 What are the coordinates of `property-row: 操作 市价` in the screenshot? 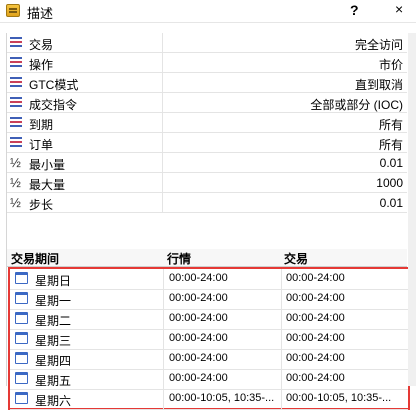 It's located at (207, 63).